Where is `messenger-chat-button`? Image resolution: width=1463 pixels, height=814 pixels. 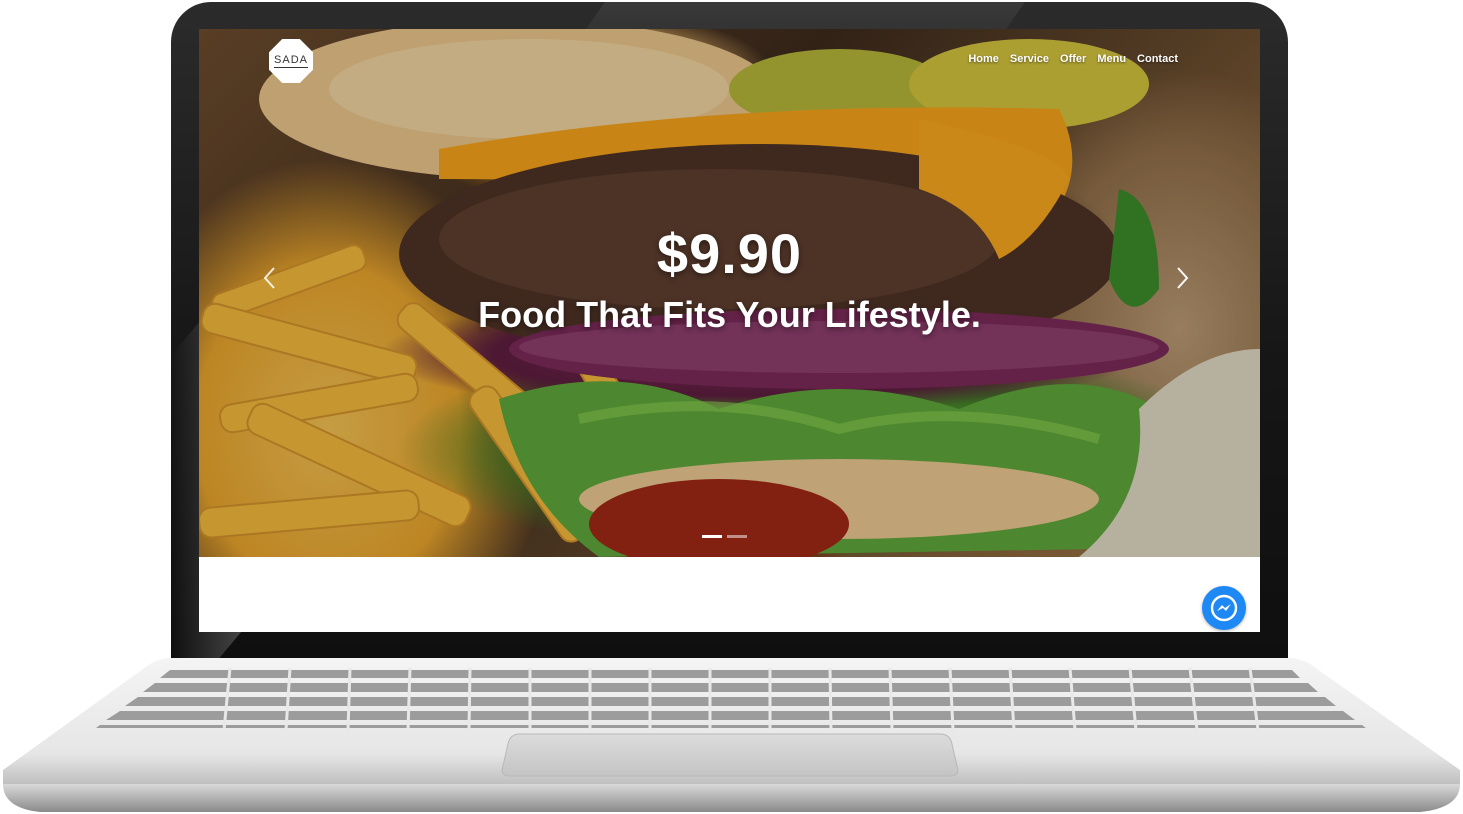 messenger-chat-button is located at coordinates (1224, 608).